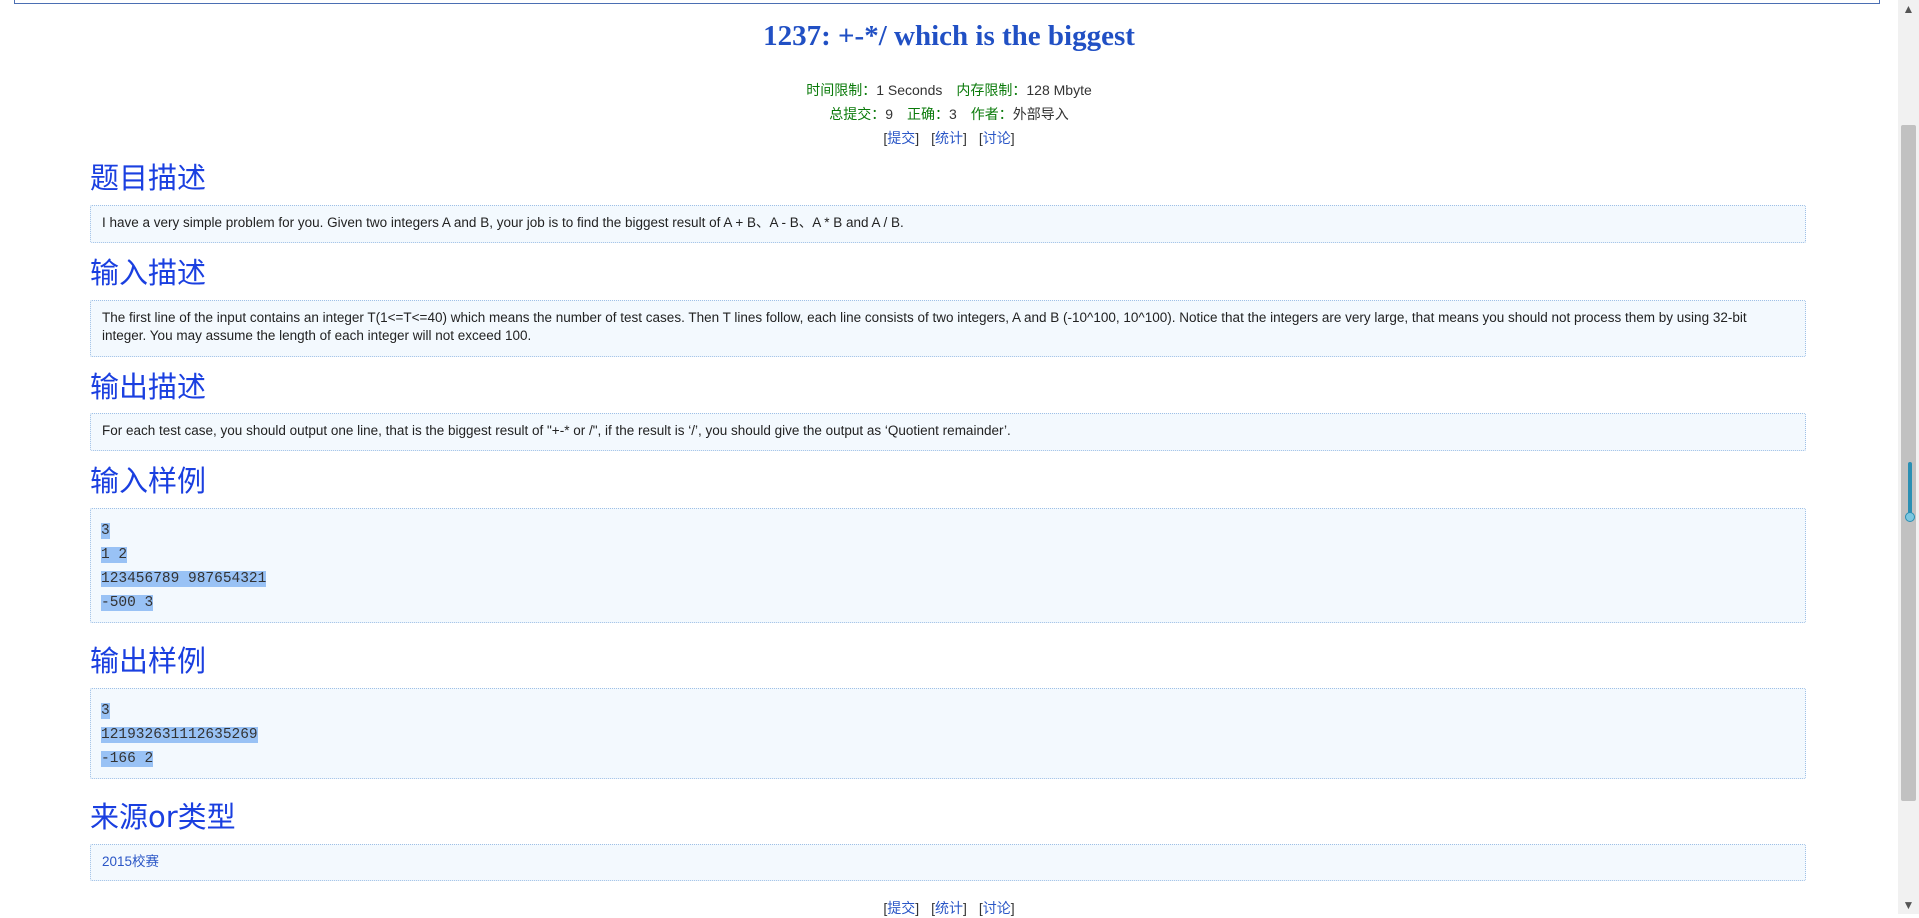  I want to click on sample-output-line: 3, so click(105, 711).